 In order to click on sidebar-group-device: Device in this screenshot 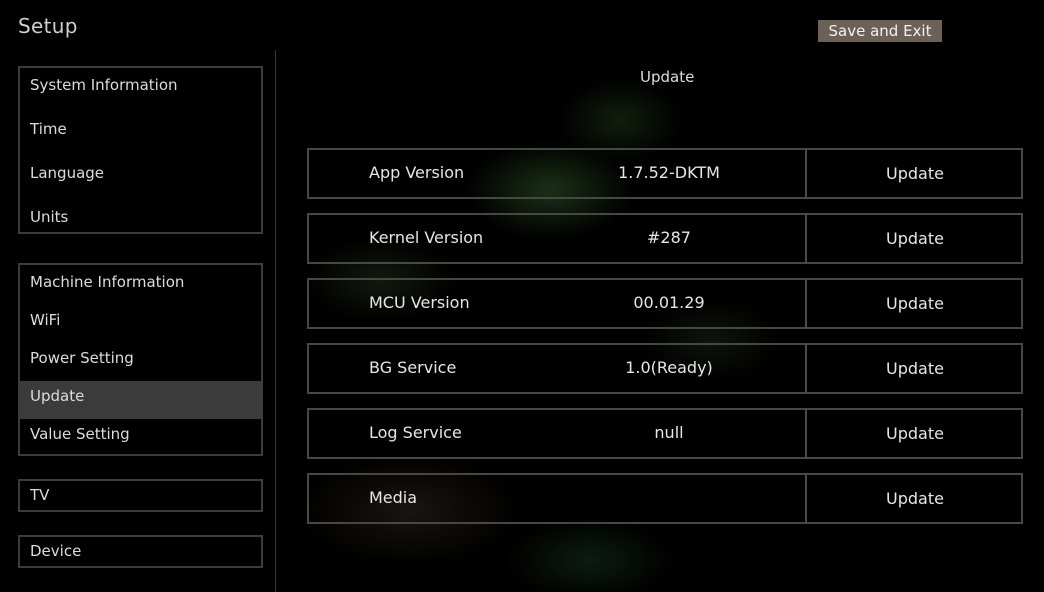, I will do `click(140, 551)`.